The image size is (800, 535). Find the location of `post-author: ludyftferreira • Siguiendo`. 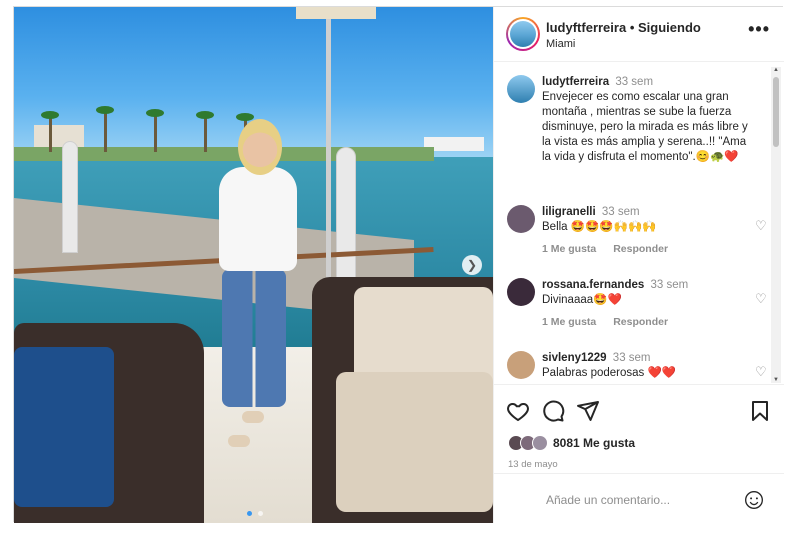

post-author: ludyftferreira • Siguiendo is located at coordinates (623, 27).